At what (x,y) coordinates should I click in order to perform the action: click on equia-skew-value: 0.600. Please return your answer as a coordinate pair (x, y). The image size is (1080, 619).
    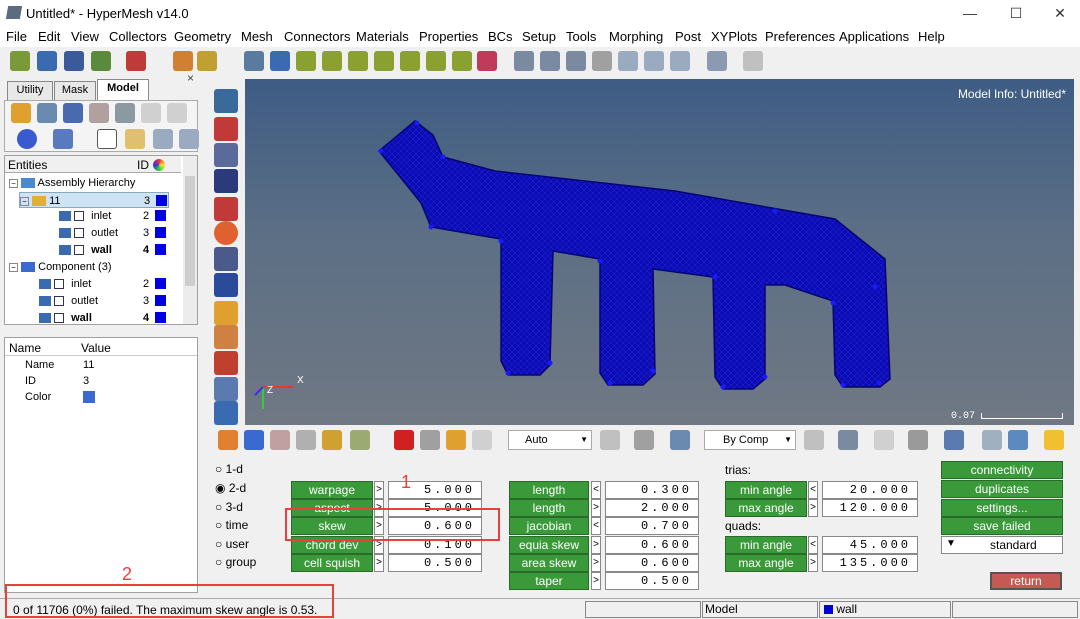
    Looking at the image, I should click on (652, 545).